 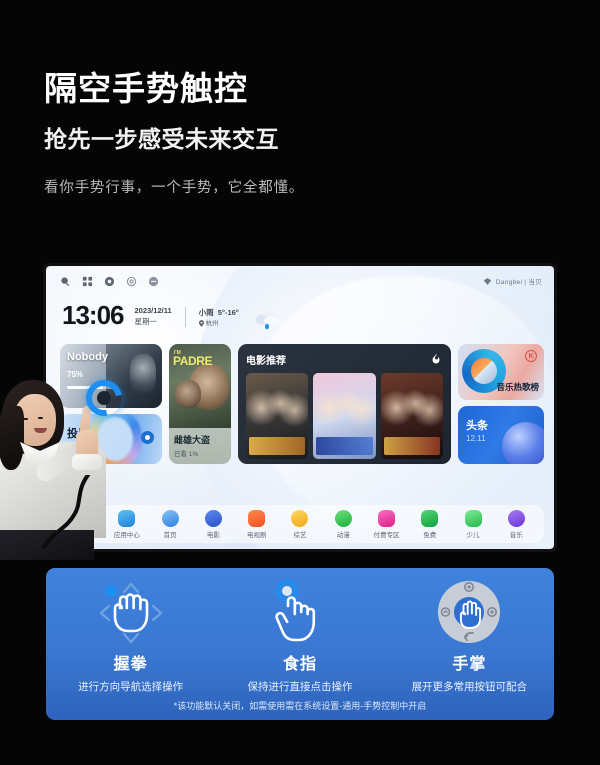 What do you see at coordinates (75, 374) in the screenshot?
I see `card-nobody-progress-label: 75%` at bounding box center [75, 374].